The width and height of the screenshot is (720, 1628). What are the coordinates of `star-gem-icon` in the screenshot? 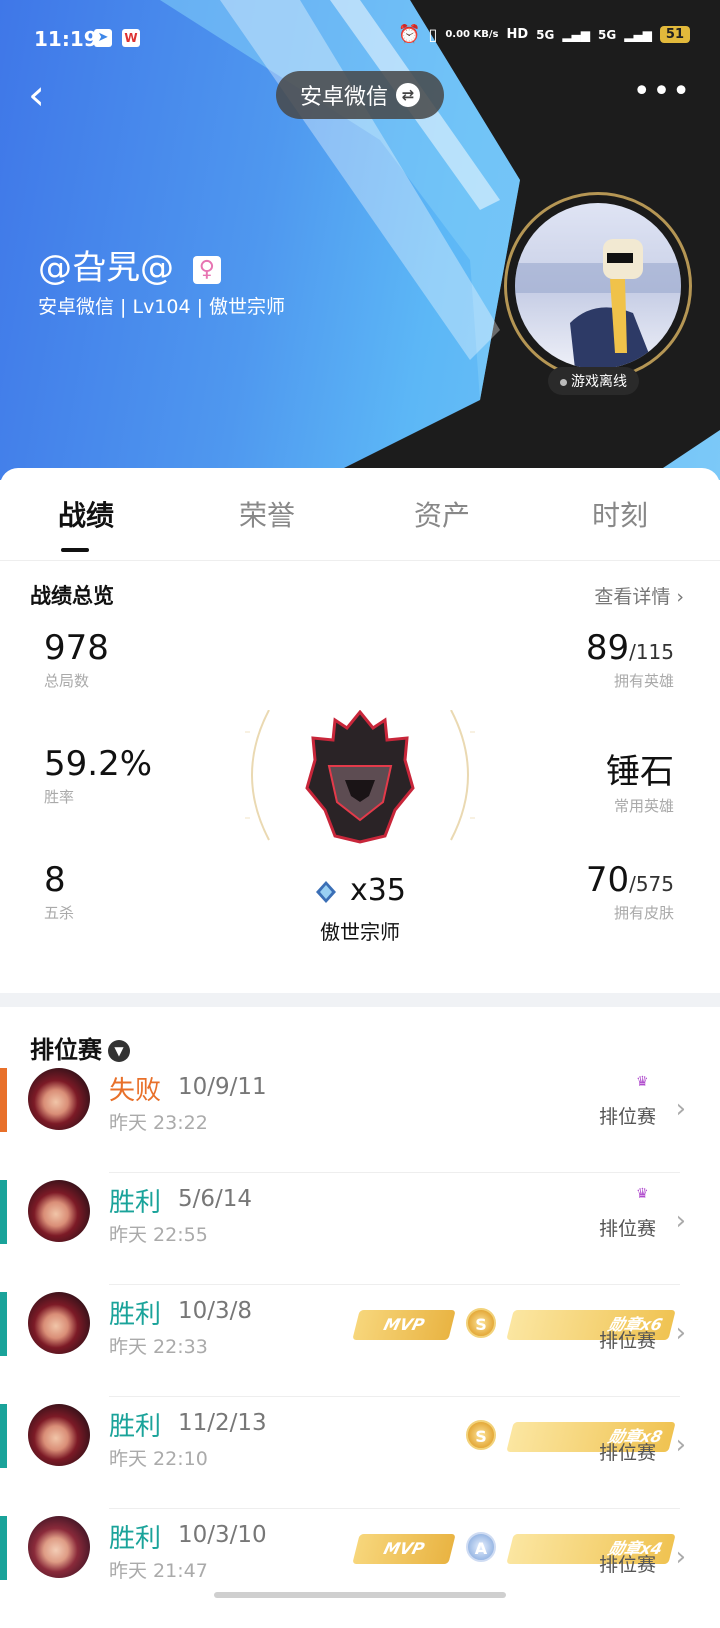 It's located at (326, 891).